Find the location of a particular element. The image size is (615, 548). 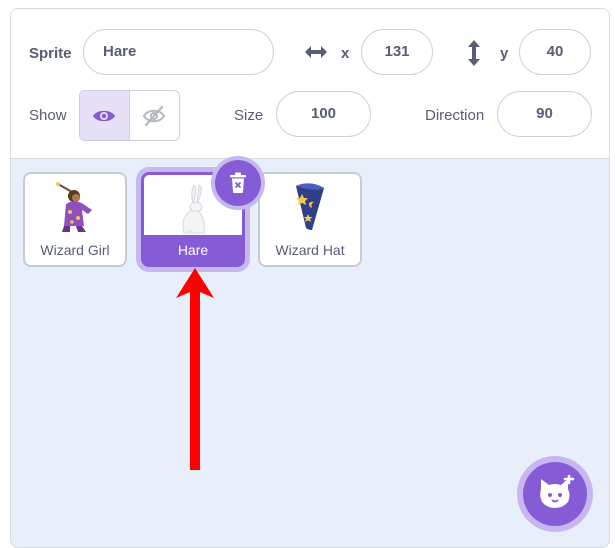

size-input: 100 is located at coordinates (323, 114).